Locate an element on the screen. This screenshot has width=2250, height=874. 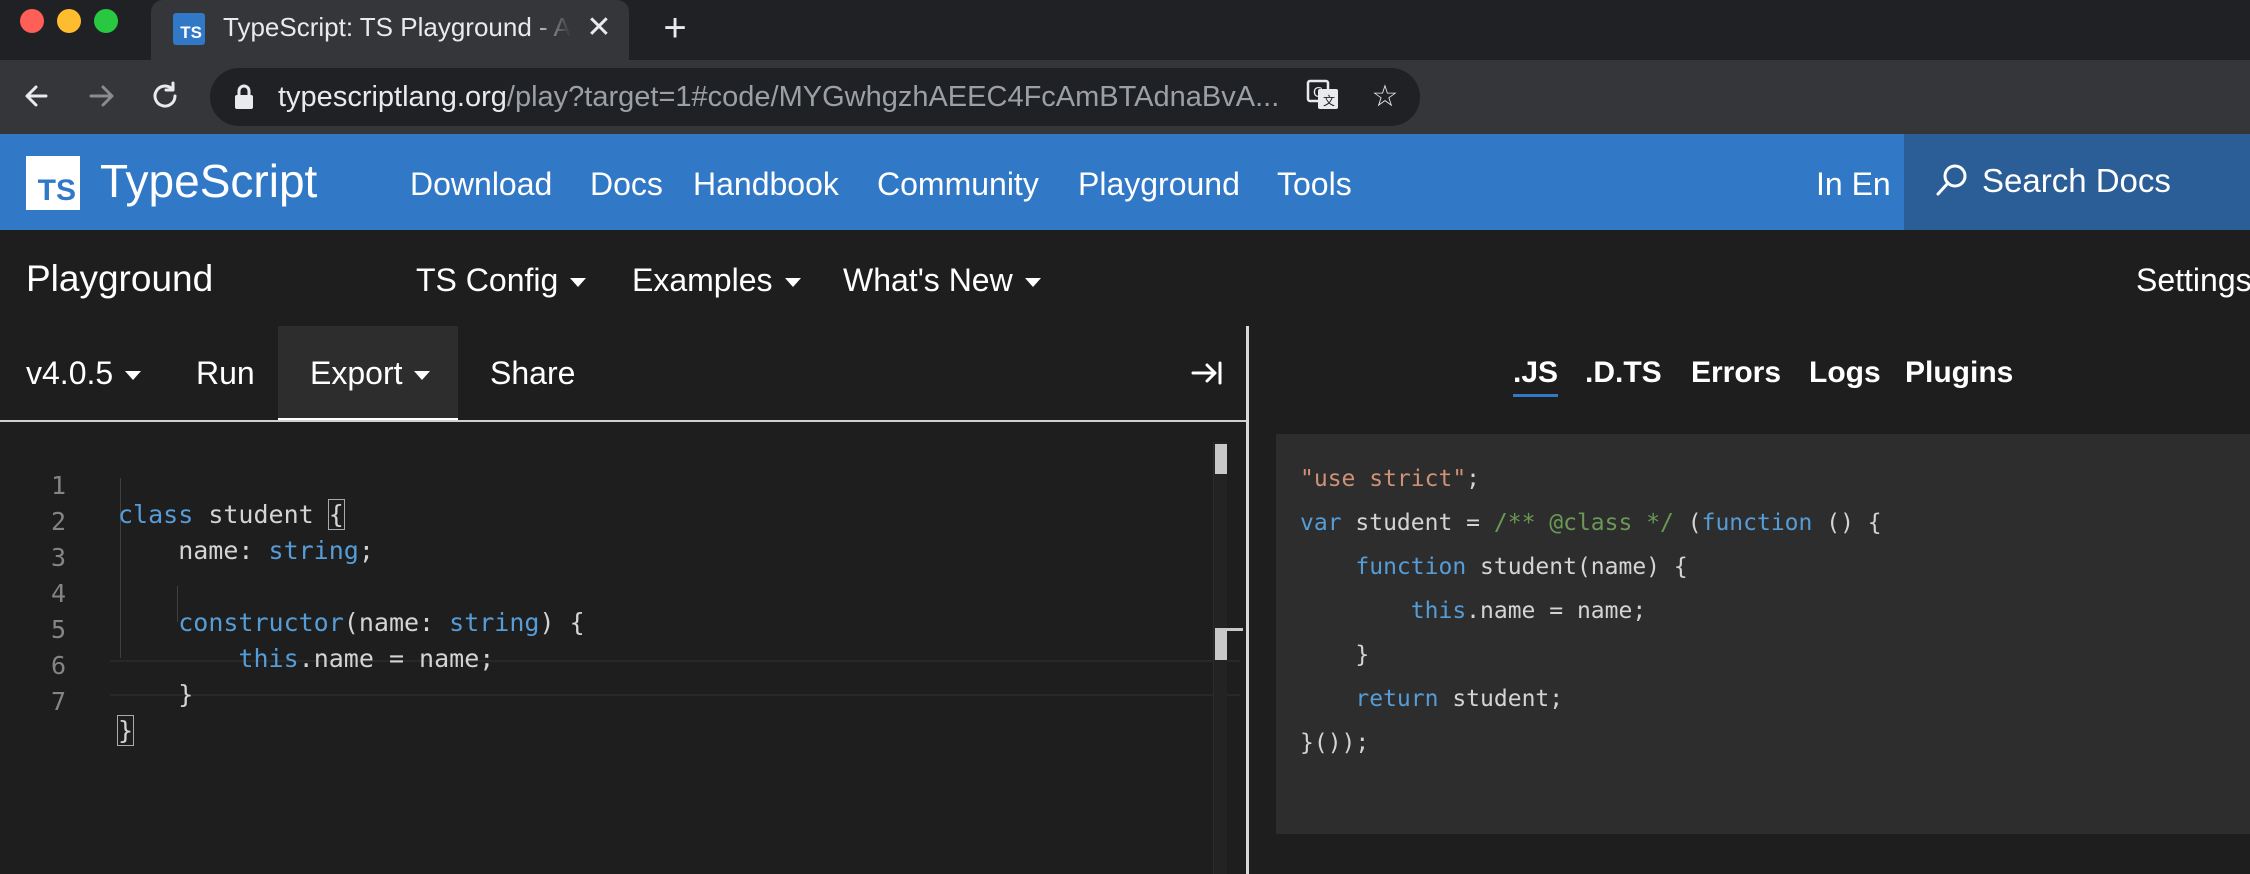
close-window-button is located at coordinates (32, 21).